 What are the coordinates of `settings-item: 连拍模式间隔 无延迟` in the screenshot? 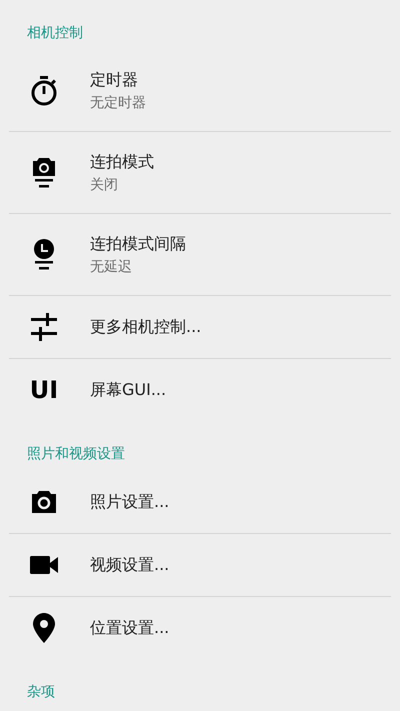 It's located at (200, 254).